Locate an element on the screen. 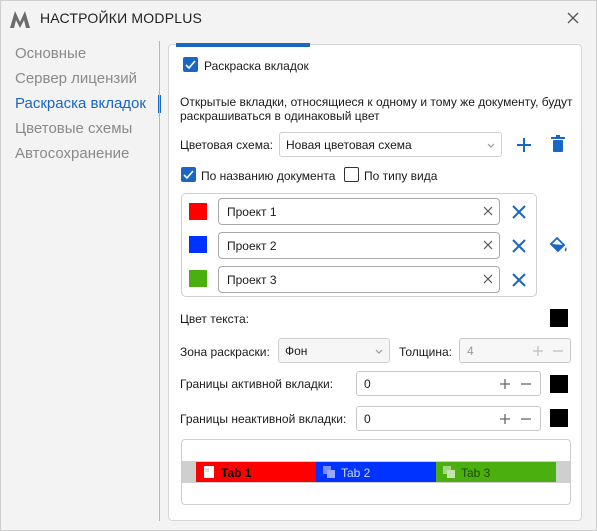  fill-zone-label: Зона раскраски: is located at coordinates (225, 352).